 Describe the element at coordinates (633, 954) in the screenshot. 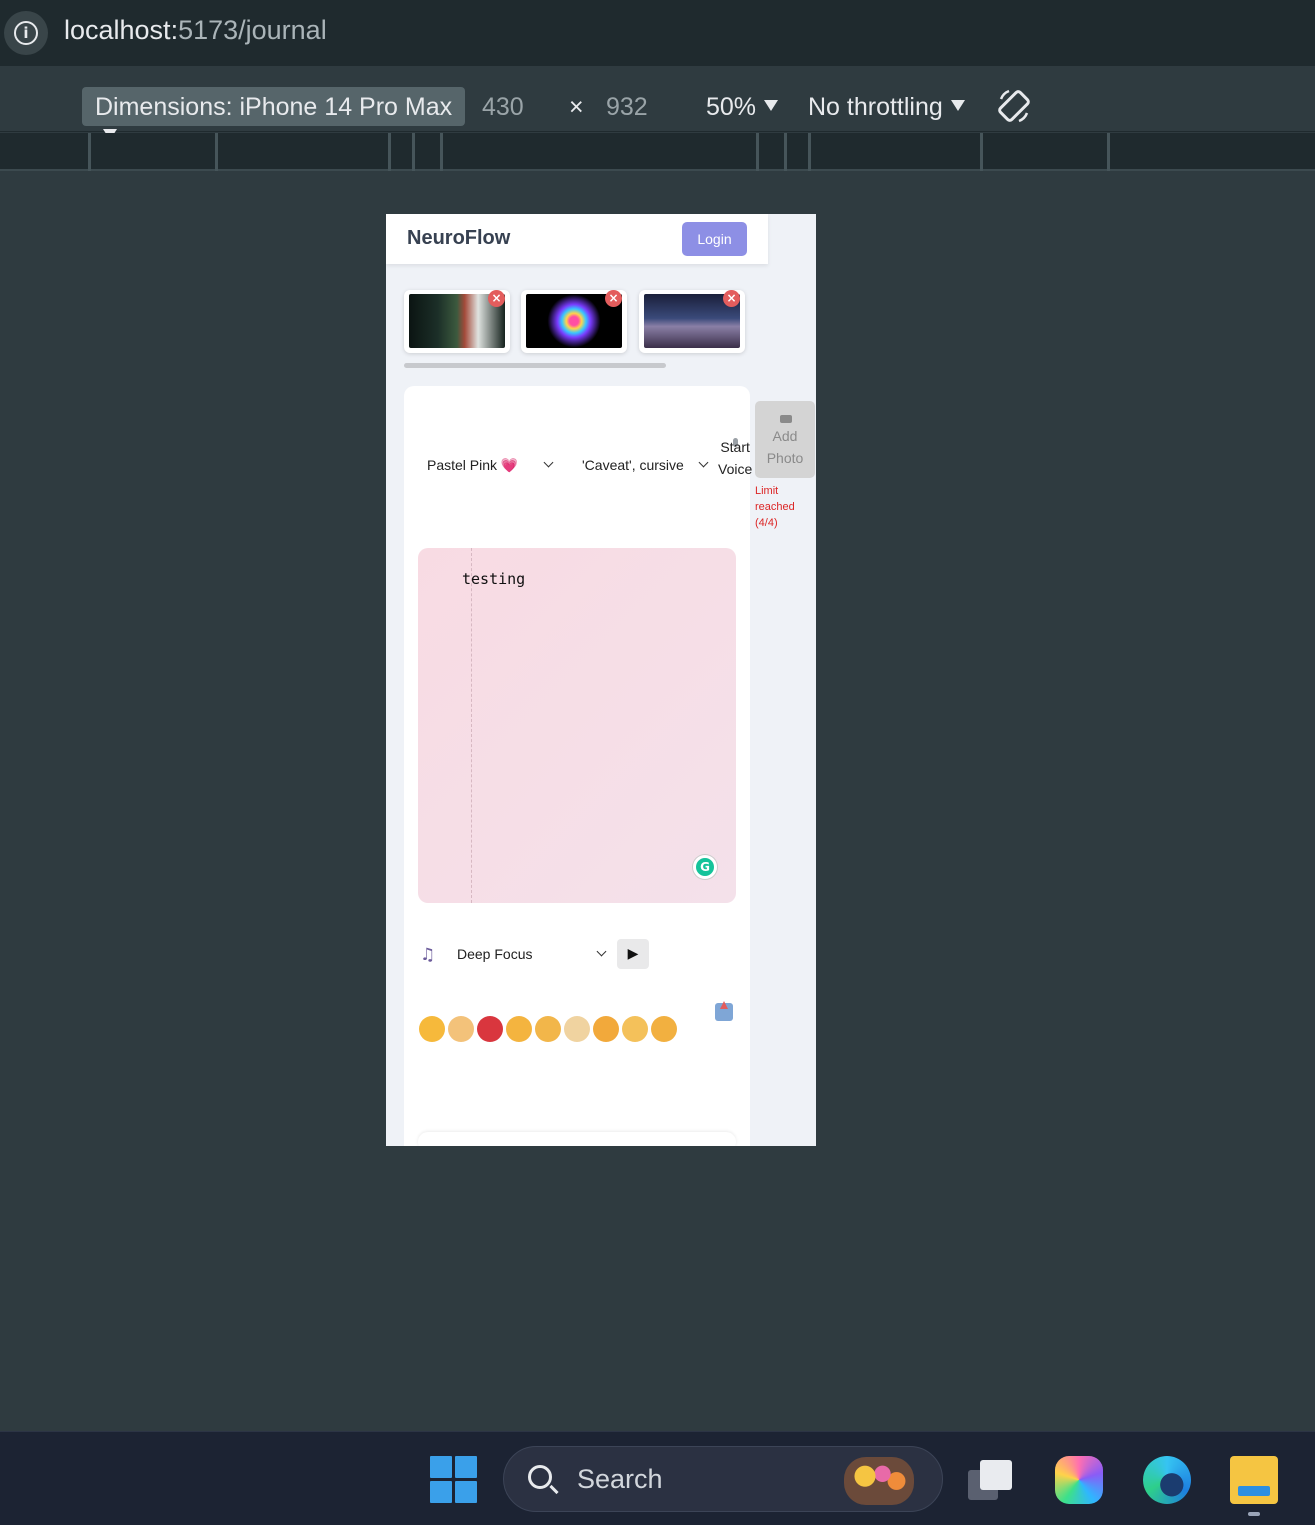

I see `play-button: ▶` at that location.